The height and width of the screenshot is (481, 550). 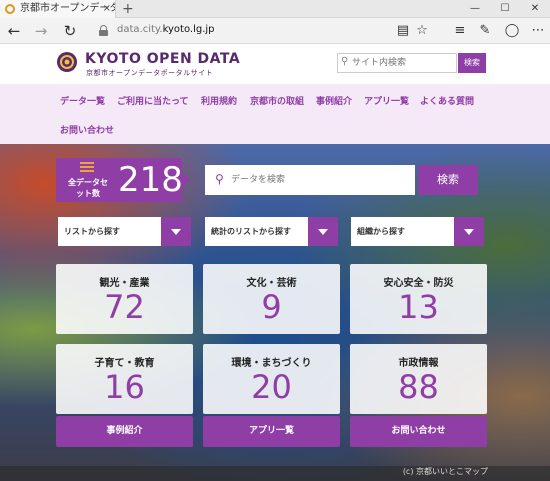 What do you see at coordinates (271, 283) in the screenshot?
I see `category-name: 文化・芸術` at bounding box center [271, 283].